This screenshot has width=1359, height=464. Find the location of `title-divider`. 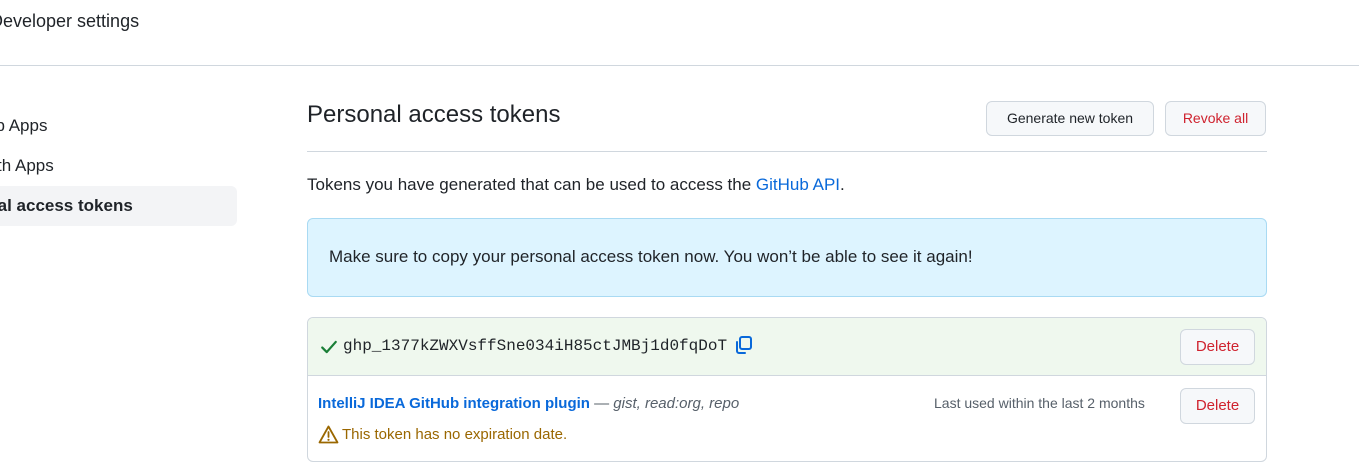

title-divider is located at coordinates (787, 151).